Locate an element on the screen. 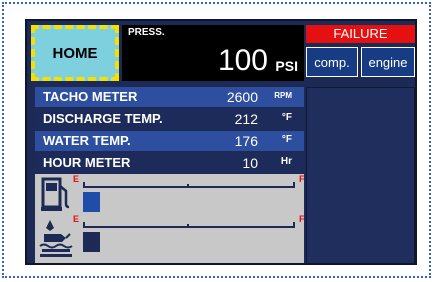 The height and width of the screenshot is (282, 435). reading-unit: Hr is located at coordinates (286, 161).